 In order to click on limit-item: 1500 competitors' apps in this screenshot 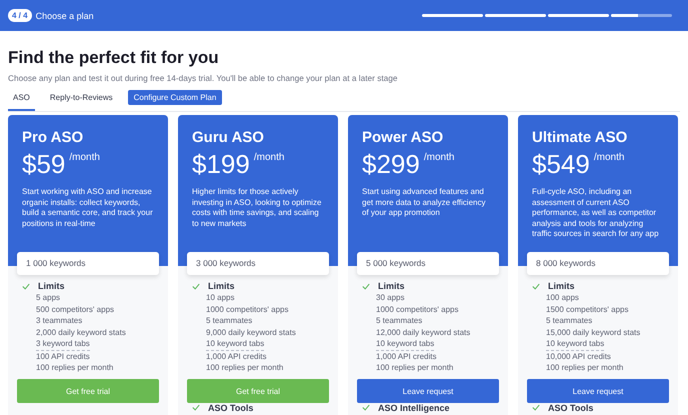, I will do `click(587, 310)`.